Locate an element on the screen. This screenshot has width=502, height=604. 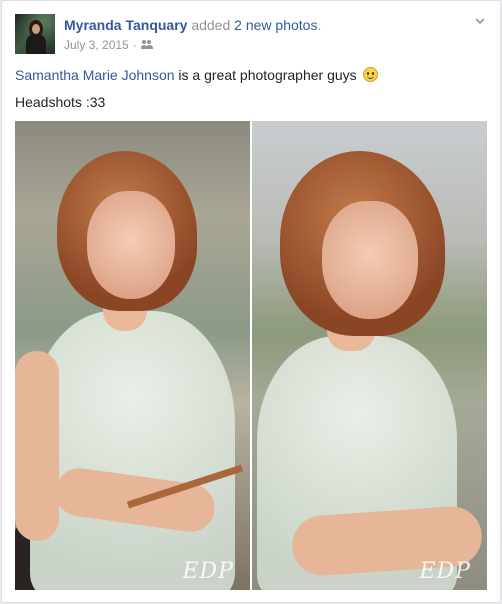
action-text: added is located at coordinates (211, 25).